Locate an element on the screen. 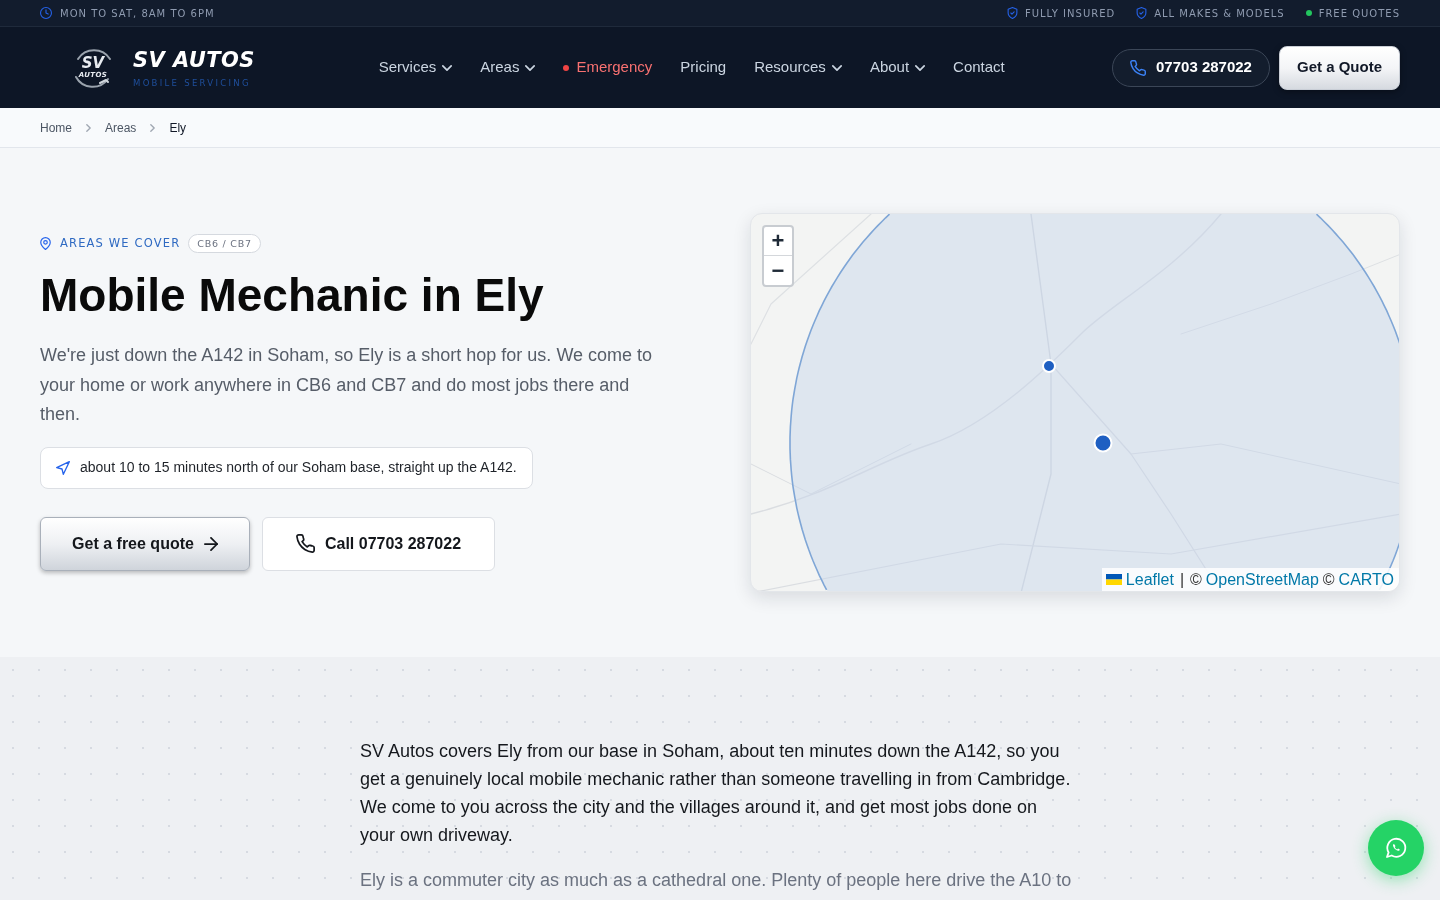  body-paragraph: Ely is a commuter city as much as a cathedral one. Plenty of people here drive the A10 to is located at coordinates (716, 880).